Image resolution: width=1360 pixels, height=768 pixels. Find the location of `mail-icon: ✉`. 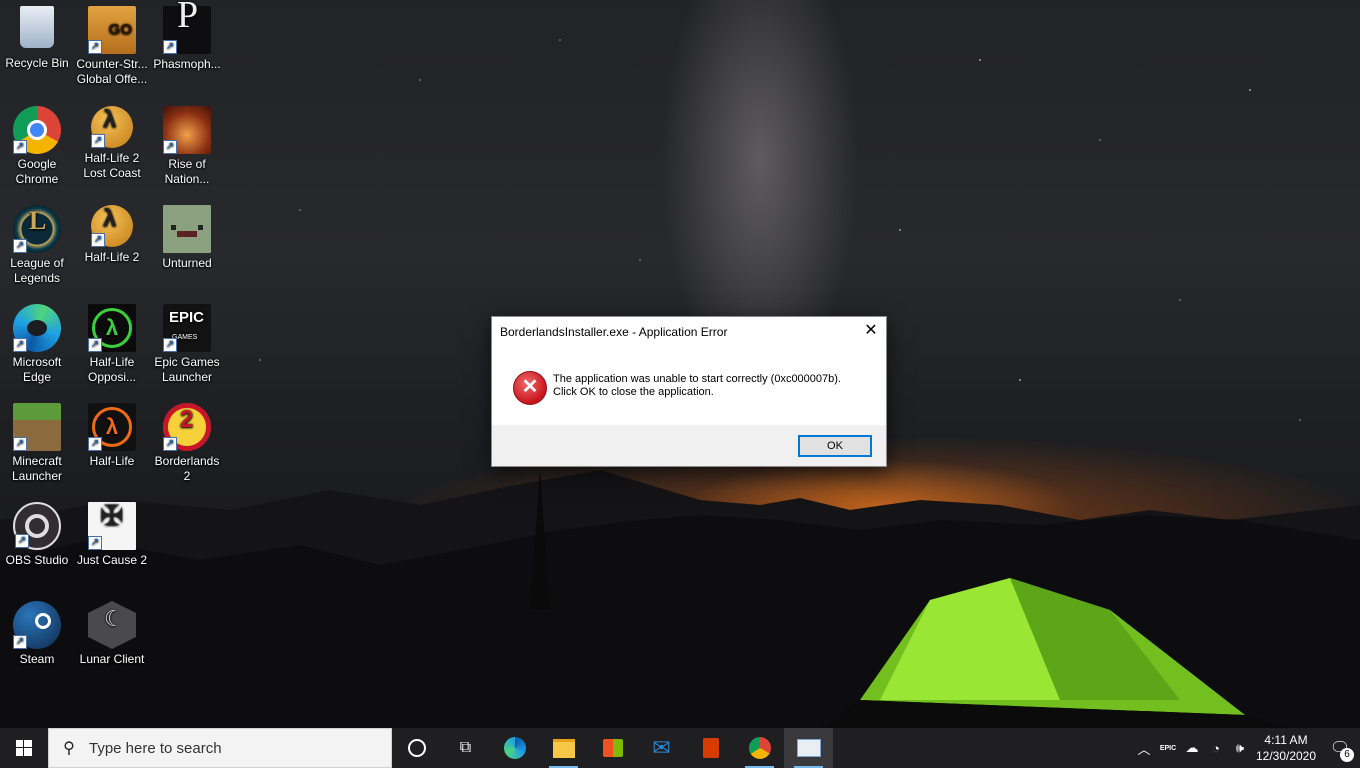

mail-icon: ✉ is located at coordinates (661, 747).